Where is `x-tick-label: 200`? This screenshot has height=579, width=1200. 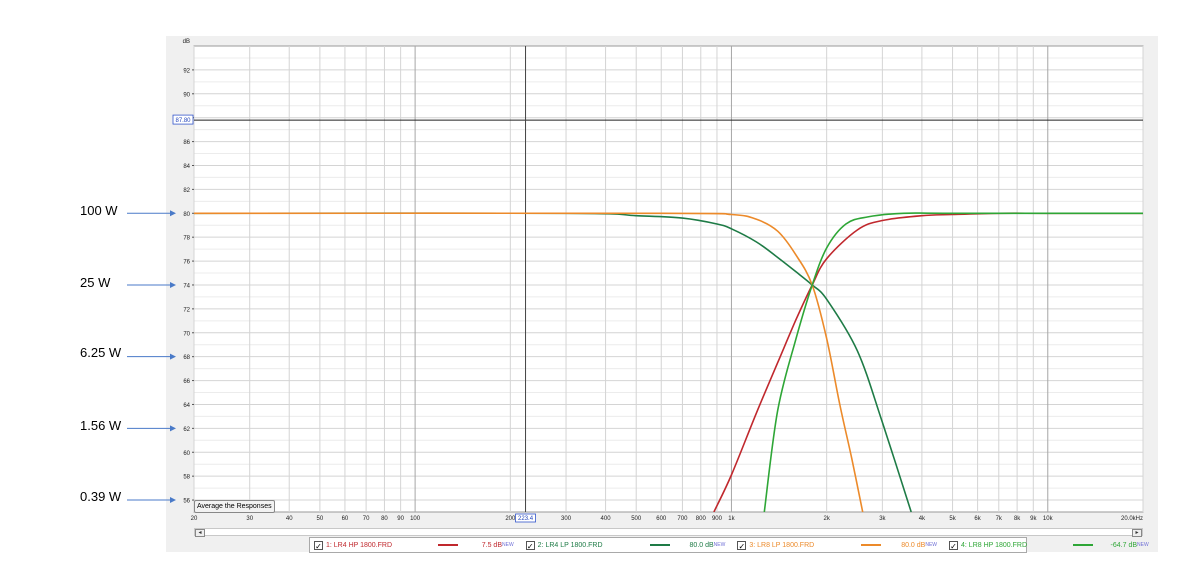 x-tick-label: 200 is located at coordinates (510, 519).